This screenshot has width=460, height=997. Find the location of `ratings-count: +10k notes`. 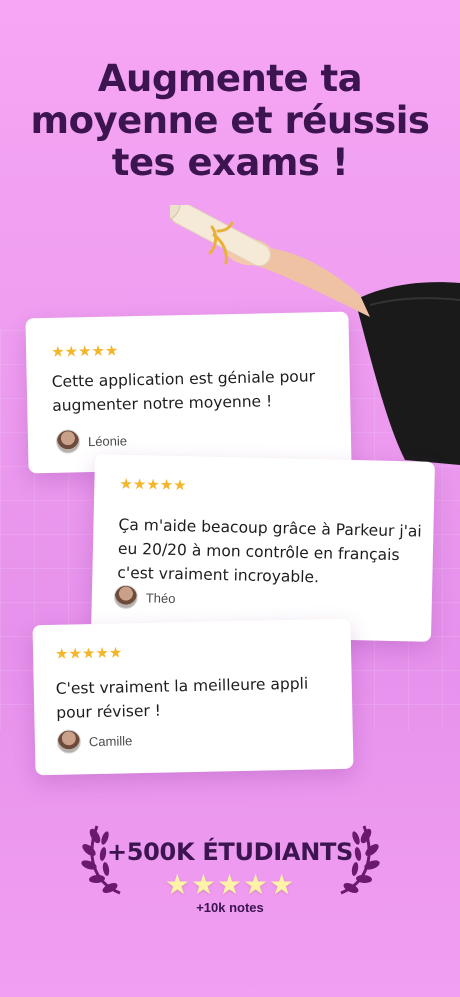

ratings-count: +10k notes is located at coordinates (230, 907).